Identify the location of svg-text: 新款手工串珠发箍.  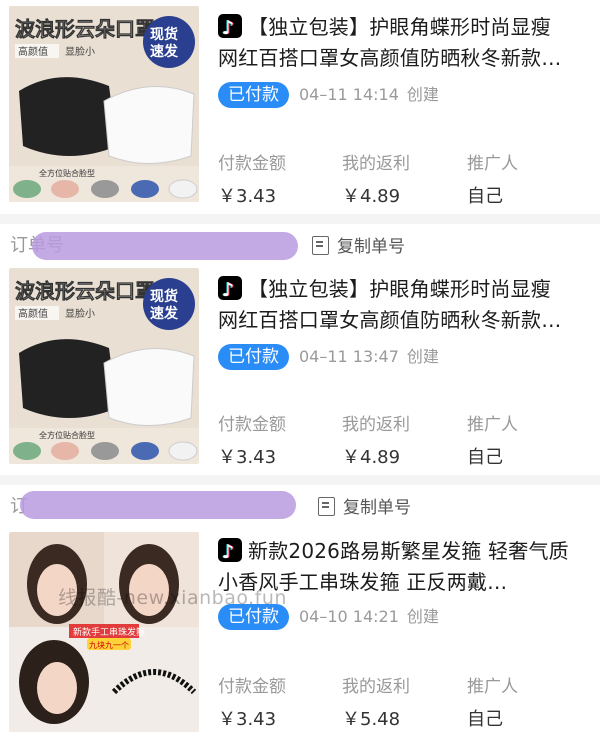
(109, 632).